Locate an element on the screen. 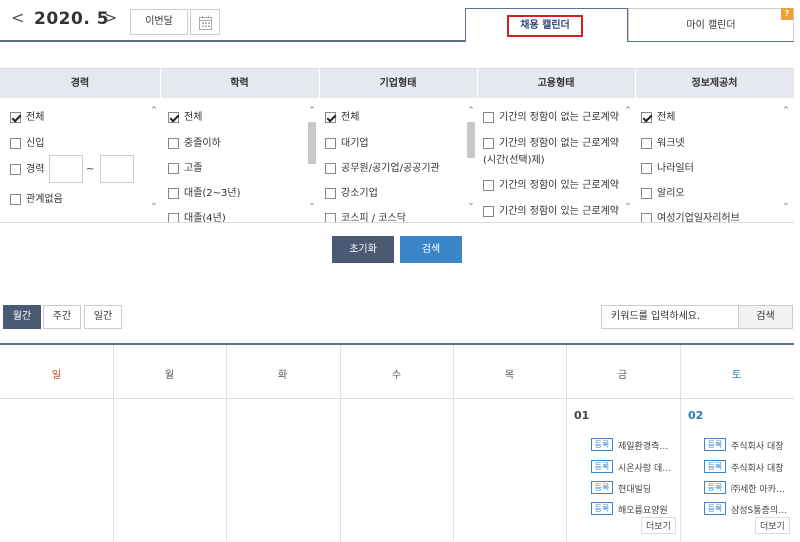 Image resolution: width=800 pixels, height=542 pixels. filter-header-employment-type: 고용형태 is located at coordinates (556, 83).